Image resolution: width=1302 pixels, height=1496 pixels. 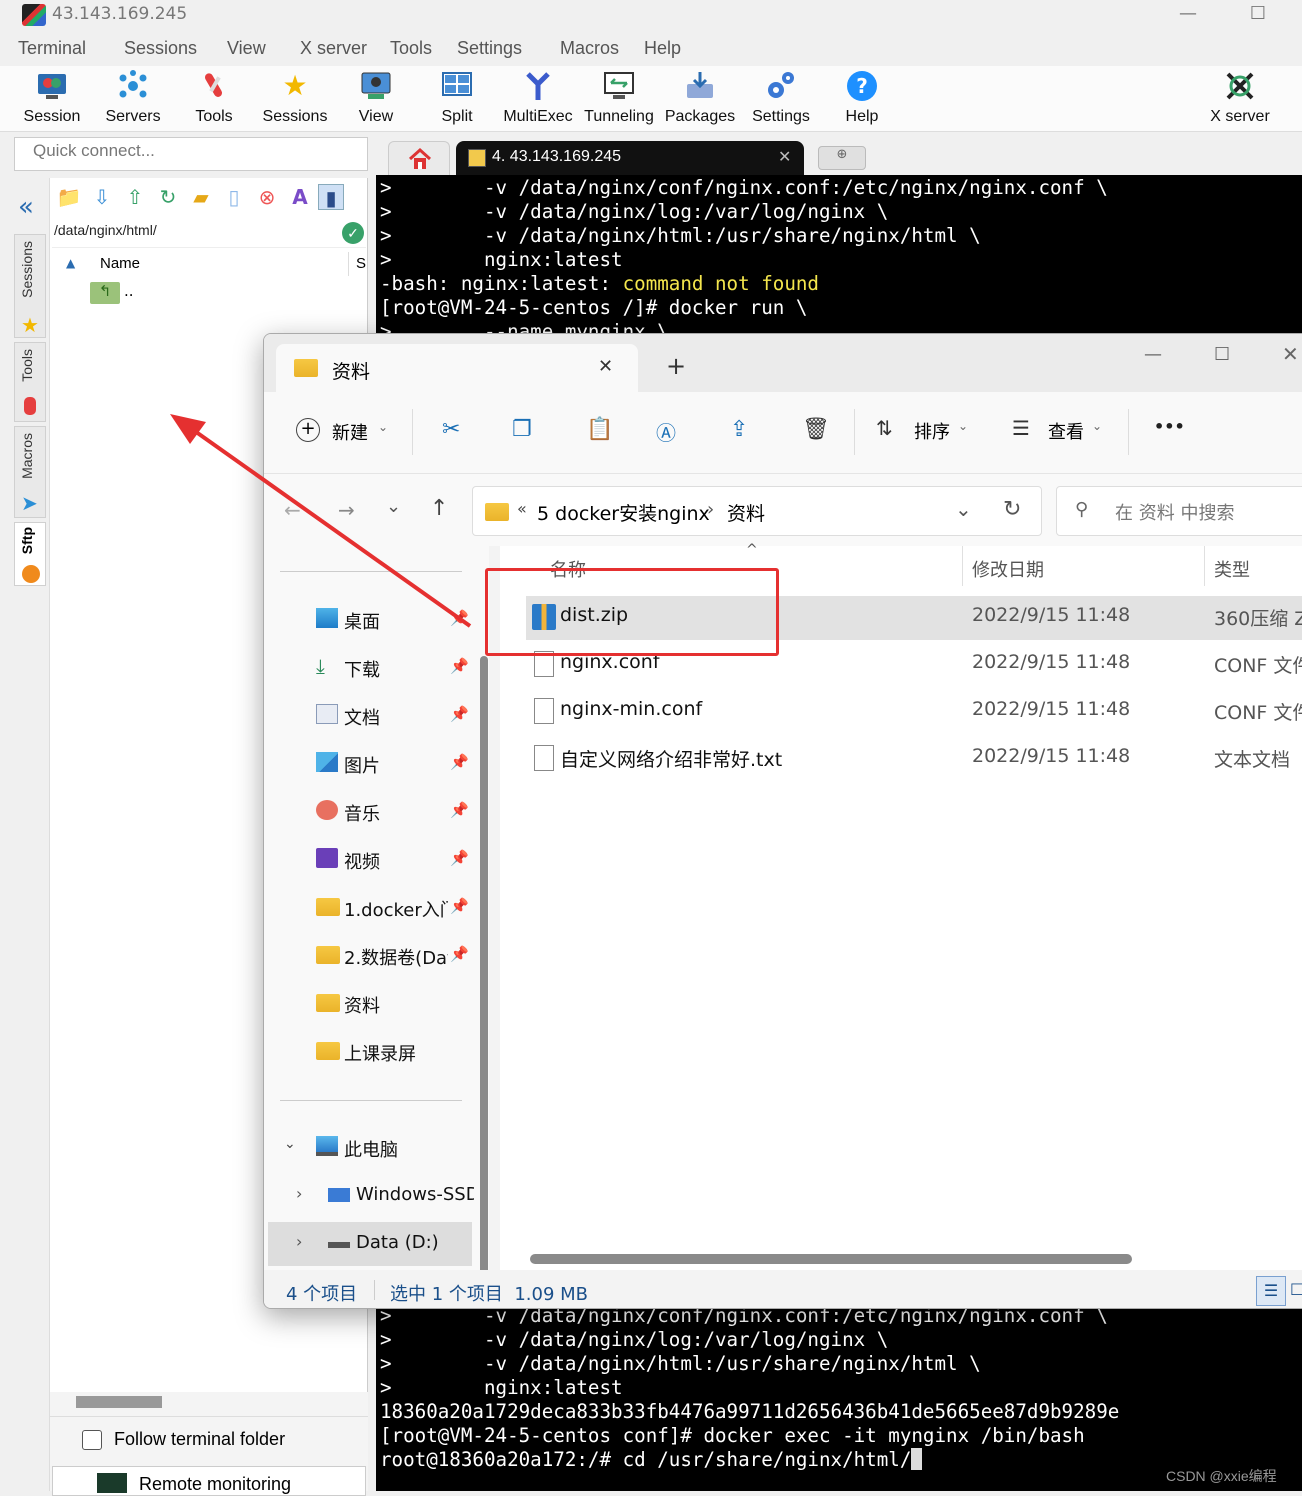 What do you see at coordinates (1240, 99) in the screenshot?
I see `xserver-button: X server` at bounding box center [1240, 99].